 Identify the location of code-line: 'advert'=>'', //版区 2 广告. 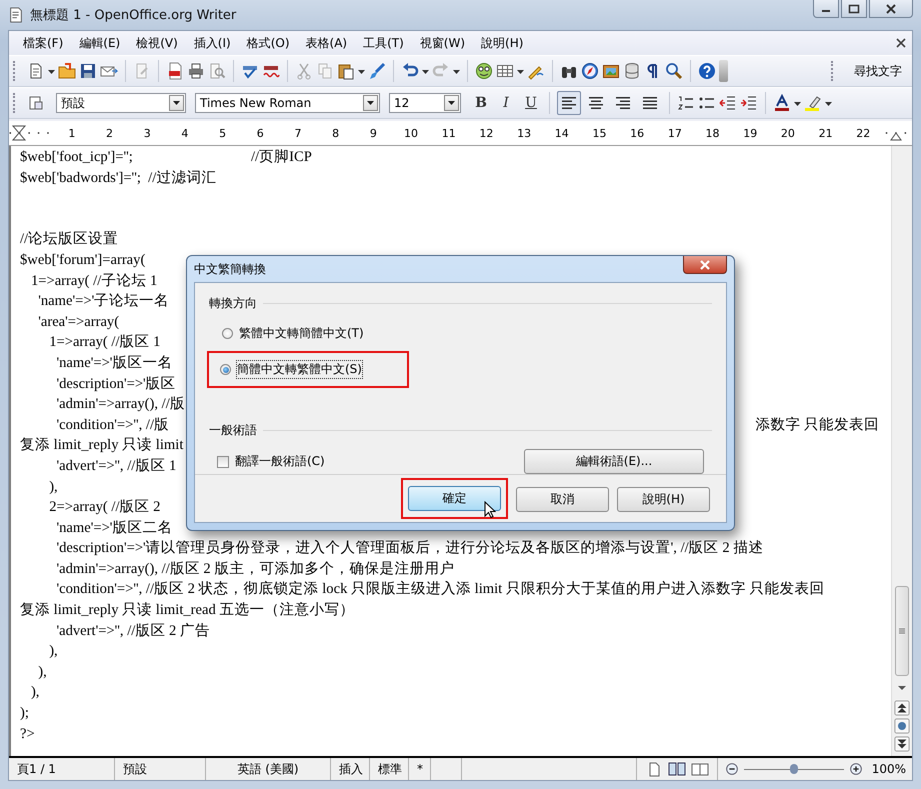
(132, 631).